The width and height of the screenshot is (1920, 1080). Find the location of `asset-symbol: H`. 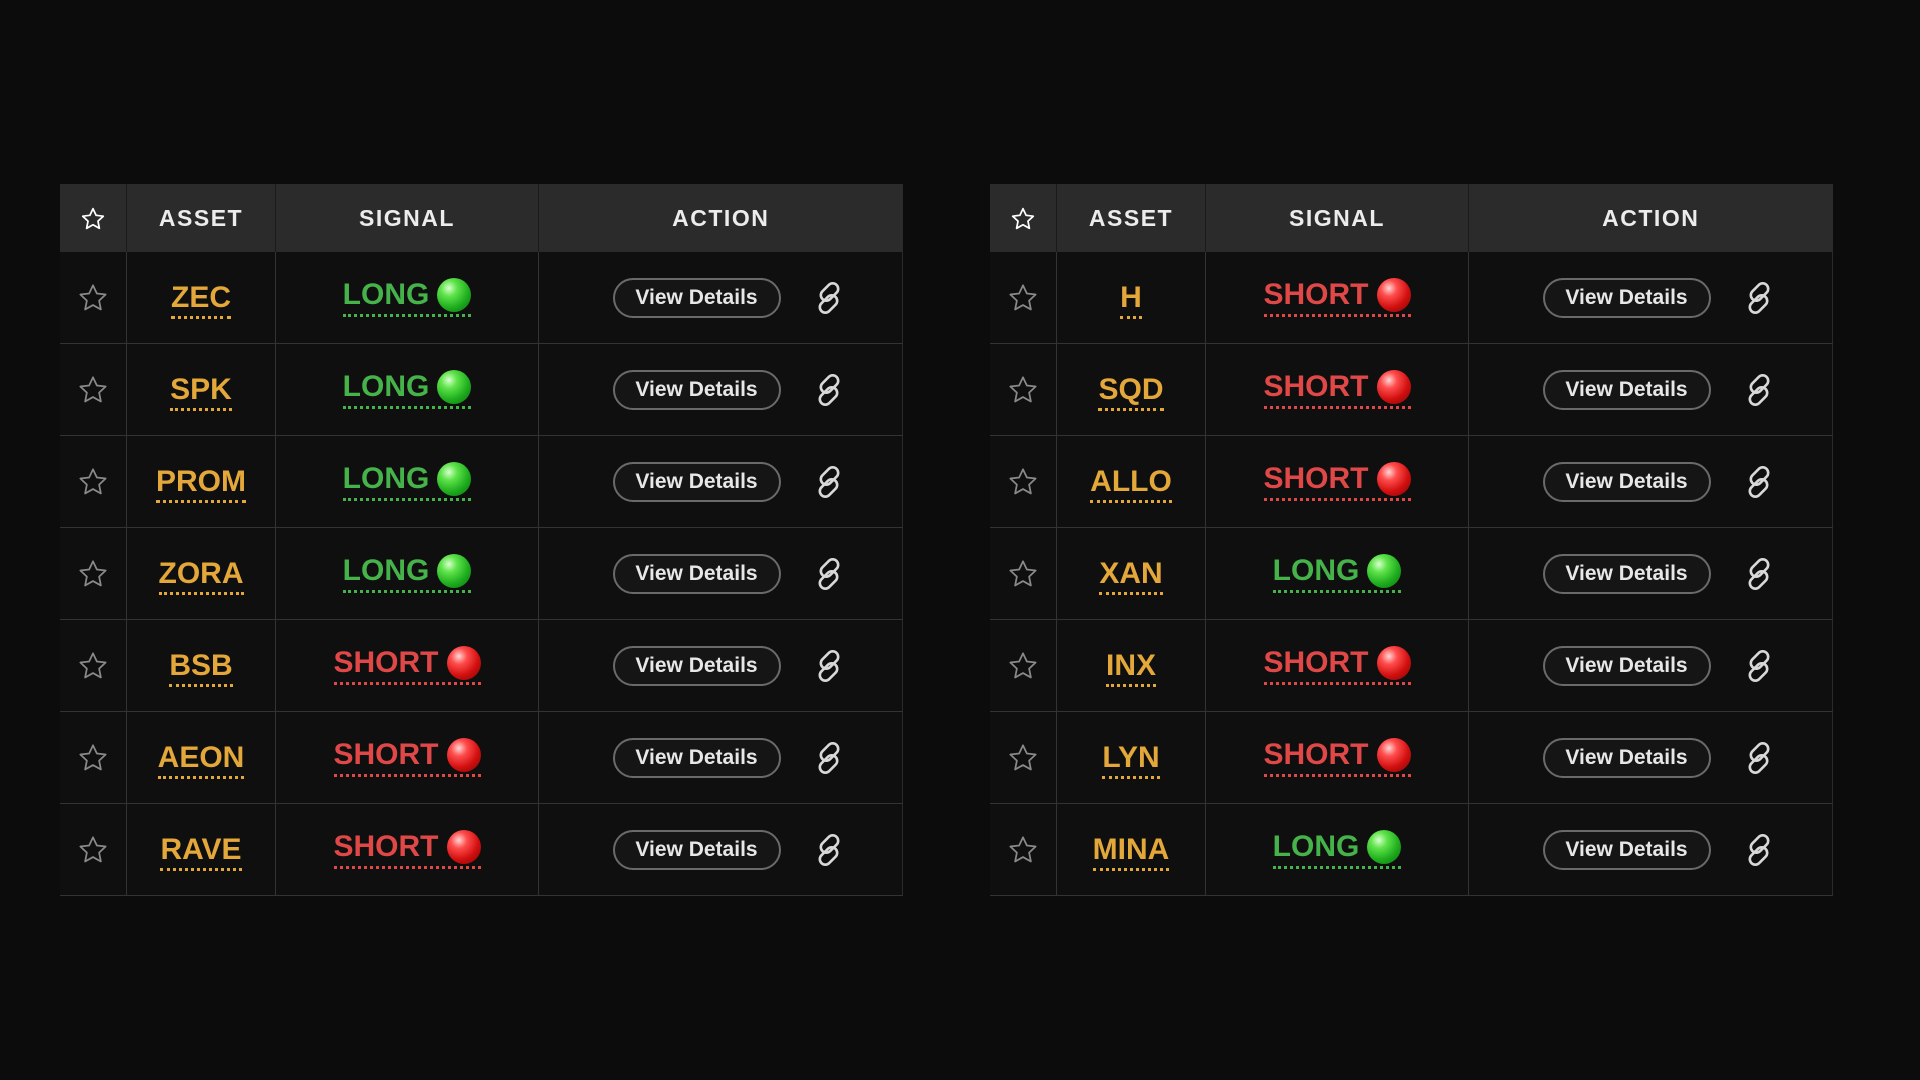

asset-symbol: H is located at coordinates (1131, 299).